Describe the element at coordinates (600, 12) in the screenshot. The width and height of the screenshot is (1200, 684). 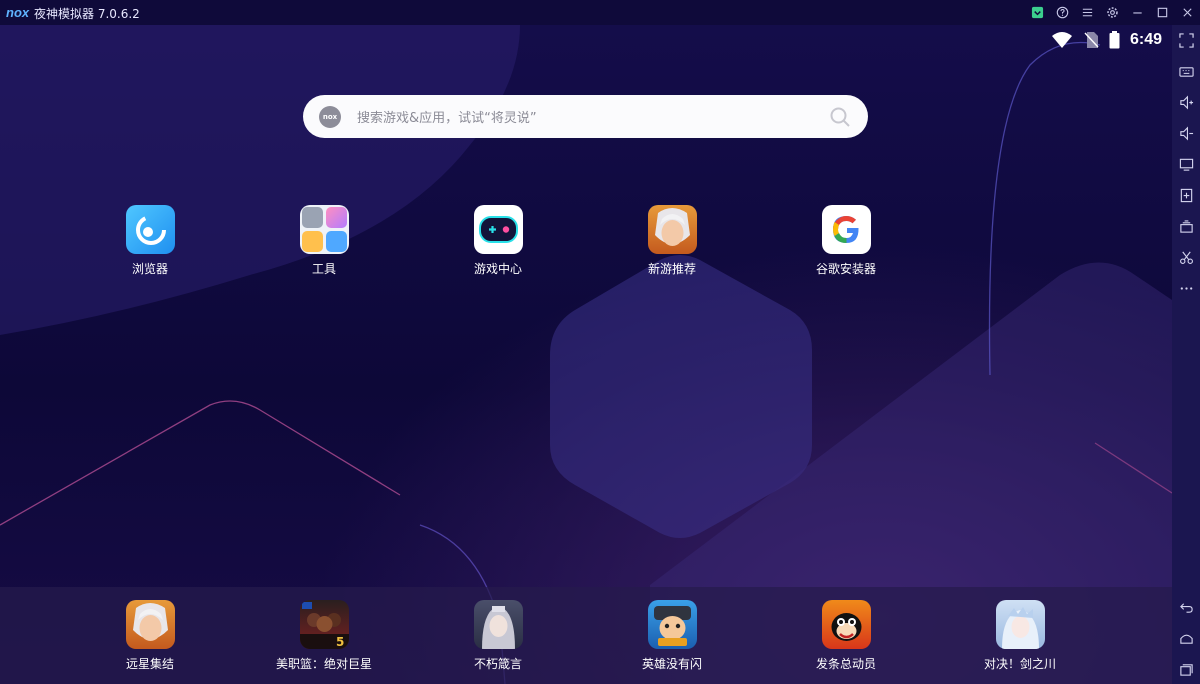
I see `title-bar: nox 夜神模拟器 7.0.6.2` at that location.